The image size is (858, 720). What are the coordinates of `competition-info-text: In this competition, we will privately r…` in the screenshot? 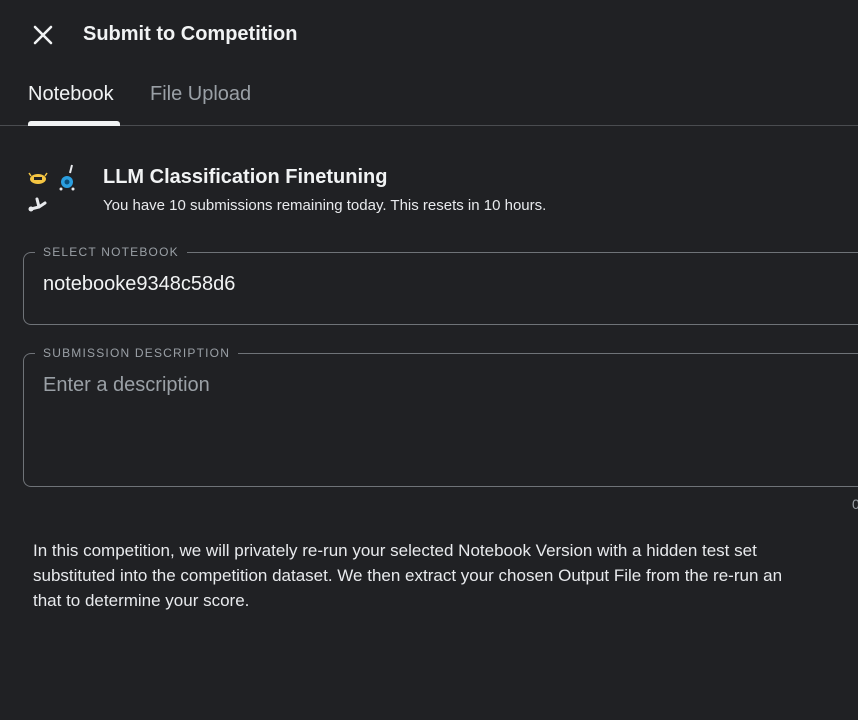 It's located at (445, 575).